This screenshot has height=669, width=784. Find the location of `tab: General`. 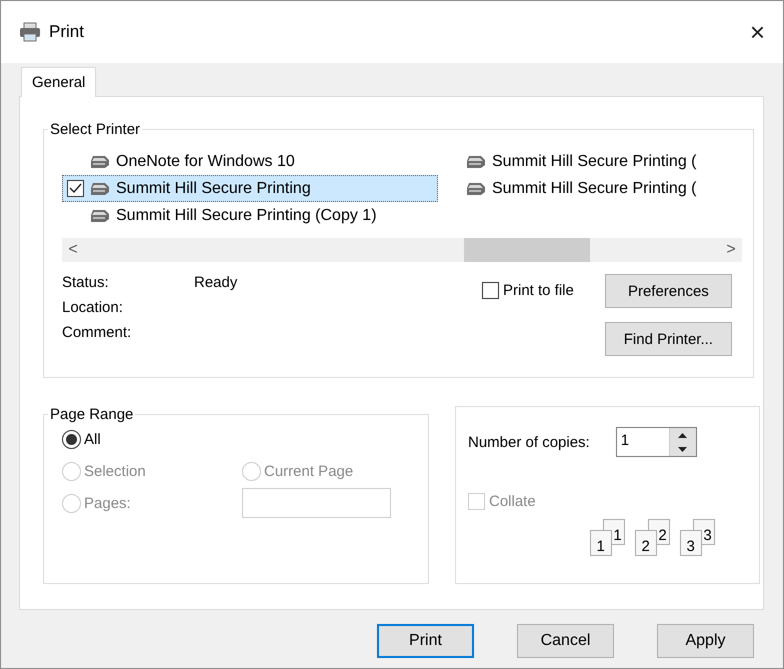

tab: General is located at coordinates (58, 82).